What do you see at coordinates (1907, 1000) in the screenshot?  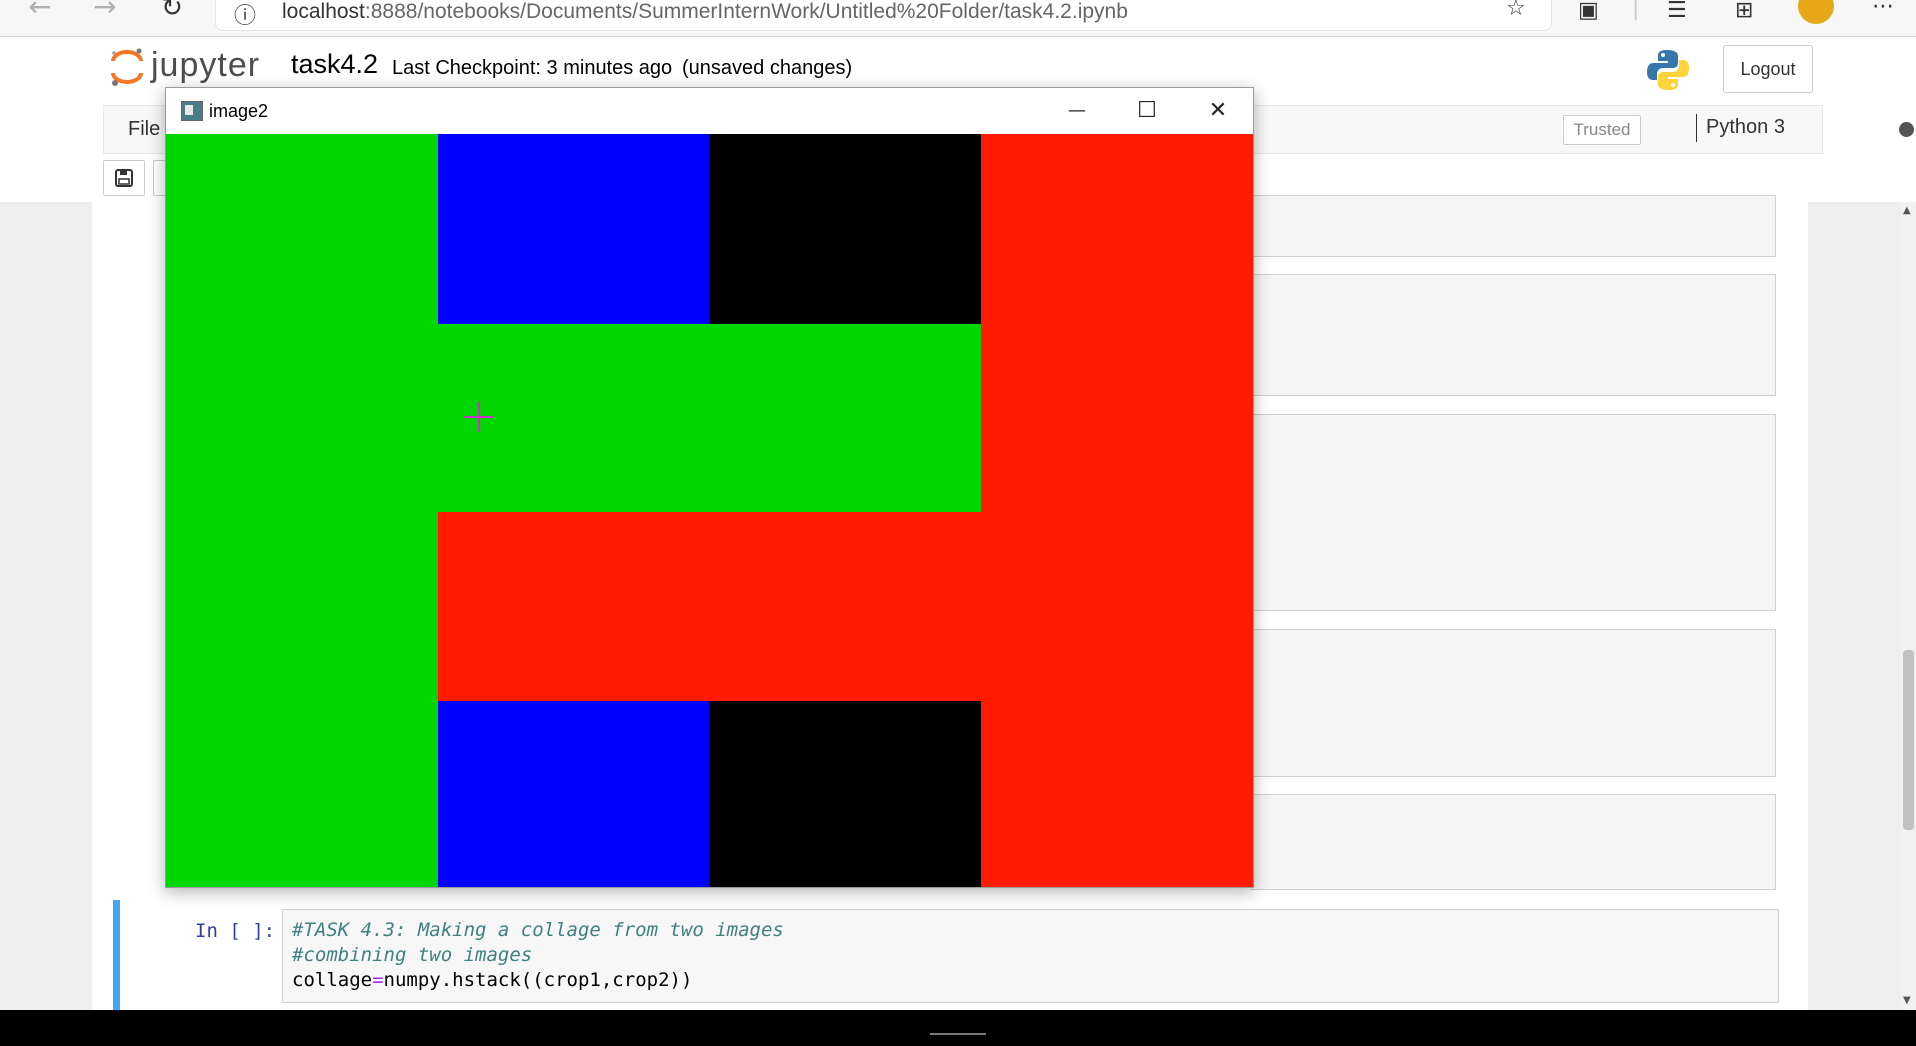 I see `scroll-down-icon: ▼` at bounding box center [1907, 1000].